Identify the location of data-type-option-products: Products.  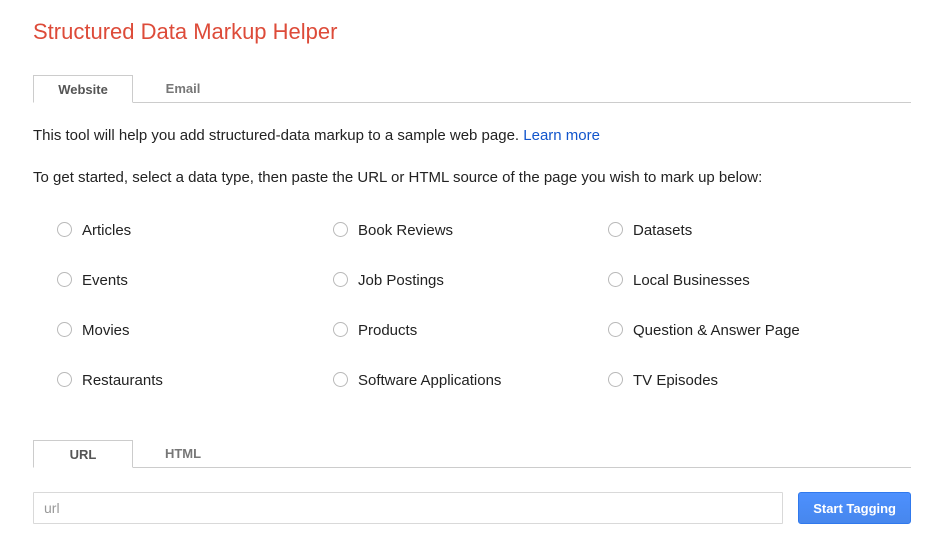
(470, 347).